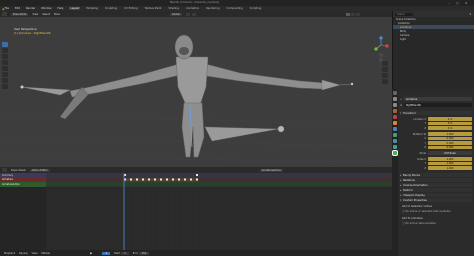 The image size is (474, 256). I want to click on dopesheet-editor-icon, so click(4, 170).